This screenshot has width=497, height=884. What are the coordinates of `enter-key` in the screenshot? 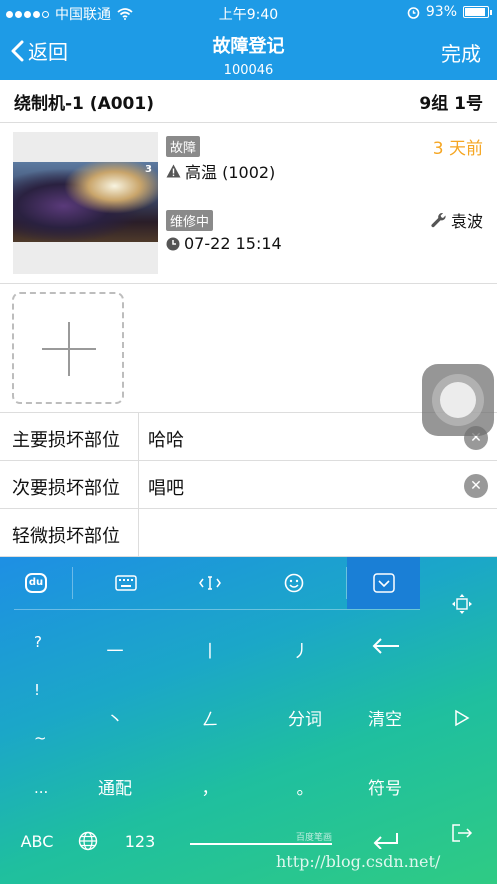 It's located at (386, 842).